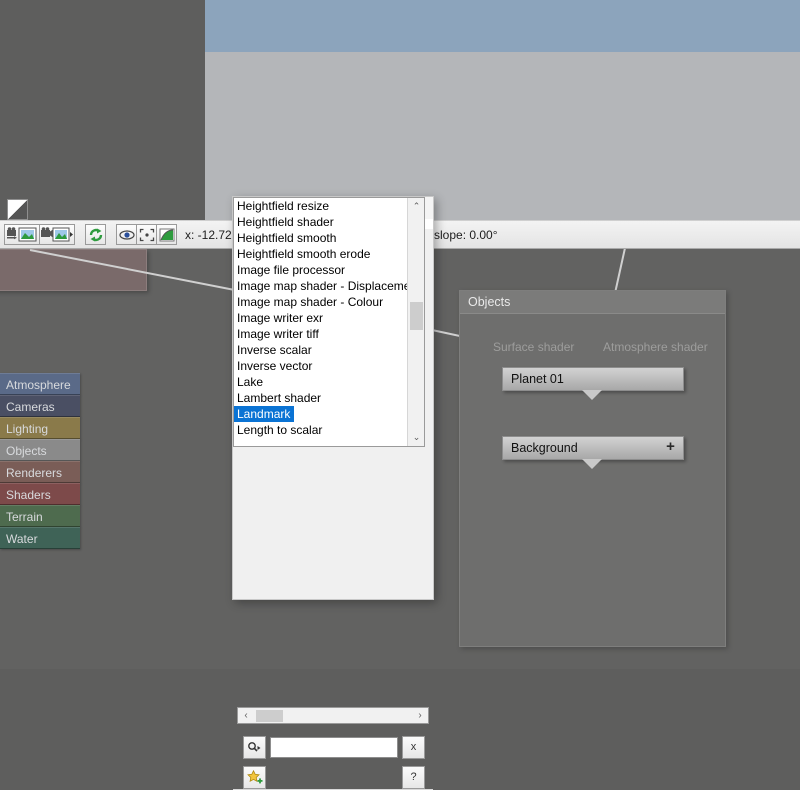 This screenshot has height=790, width=800. Describe the element at coordinates (593, 448) in the screenshot. I see `node-background: Background +` at that location.